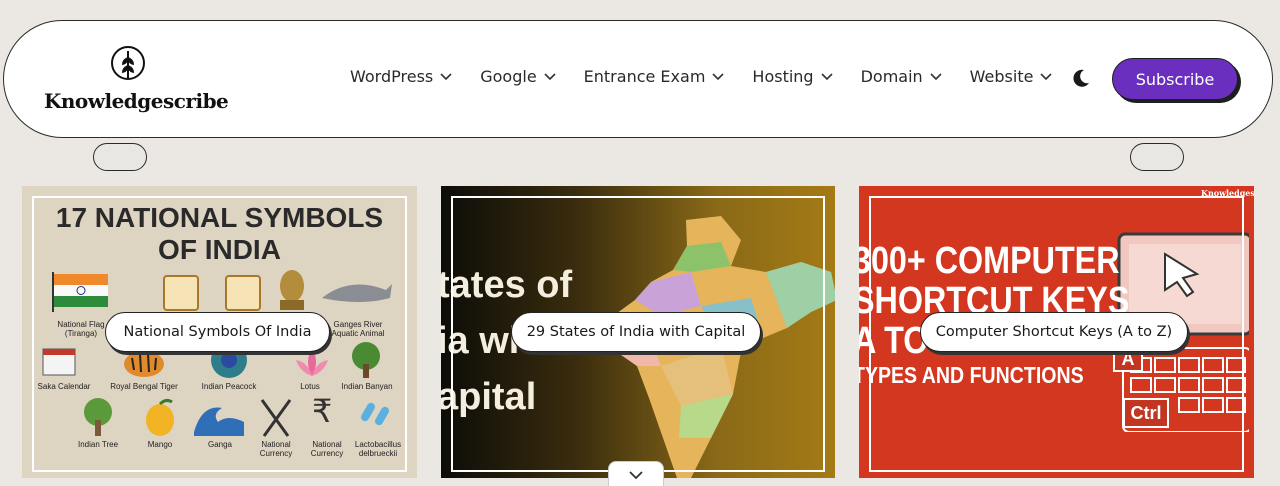  I want to click on card-image-title: 17 NATIONAL SYMBOLS OF INDIA, so click(219, 234).